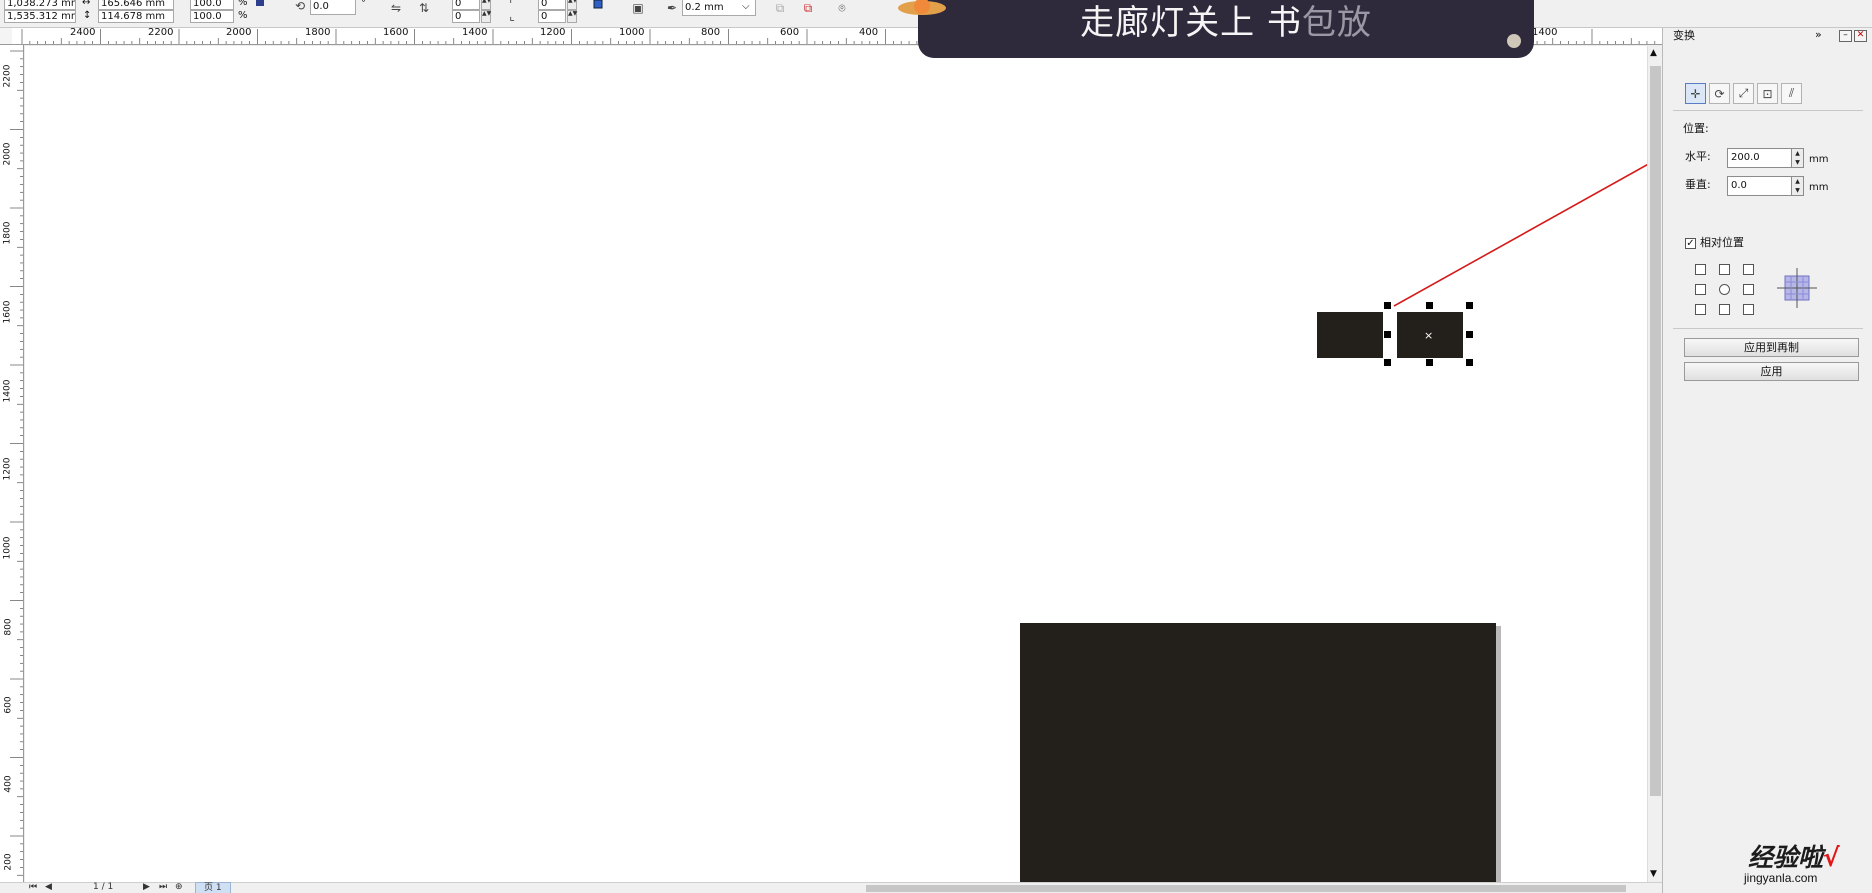  I want to click on anchor-preview-icon, so click(1797, 288).